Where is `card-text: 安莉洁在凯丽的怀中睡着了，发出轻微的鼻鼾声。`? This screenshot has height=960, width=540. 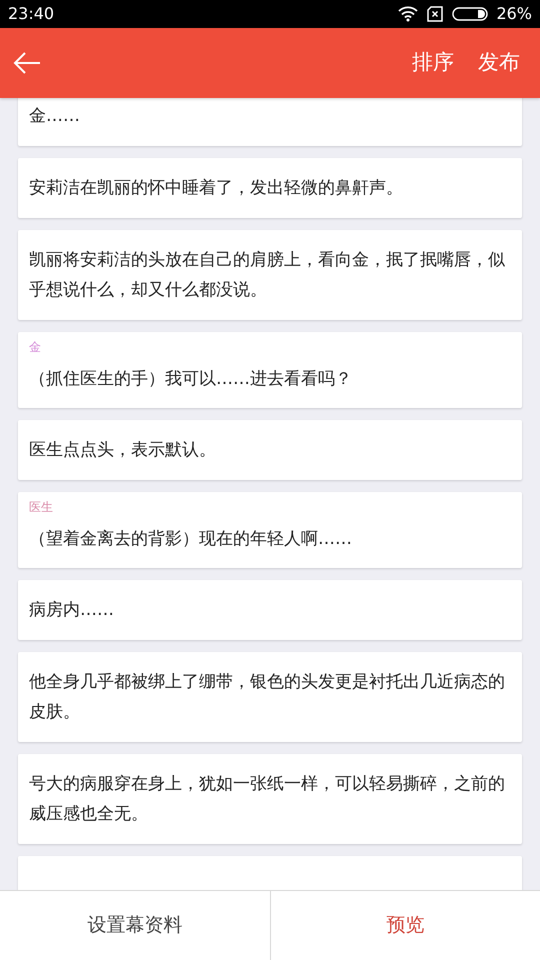
card-text: 安莉洁在凯丽的怀中睡着了，发出轻微的鼻鼾声。 is located at coordinates (216, 188).